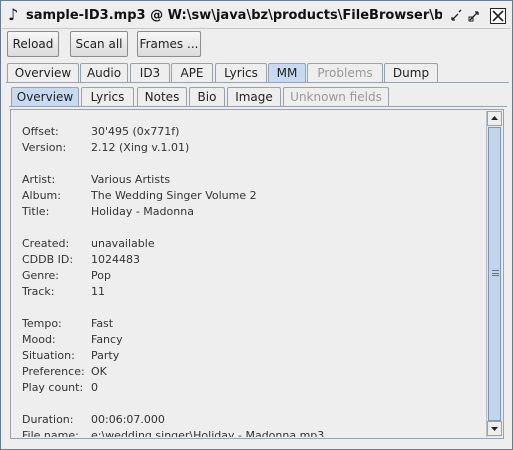  What do you see at coordinates (115, 259) in the screenshot?
I see `field-value: 1024483` at bounding box center [115, 259].